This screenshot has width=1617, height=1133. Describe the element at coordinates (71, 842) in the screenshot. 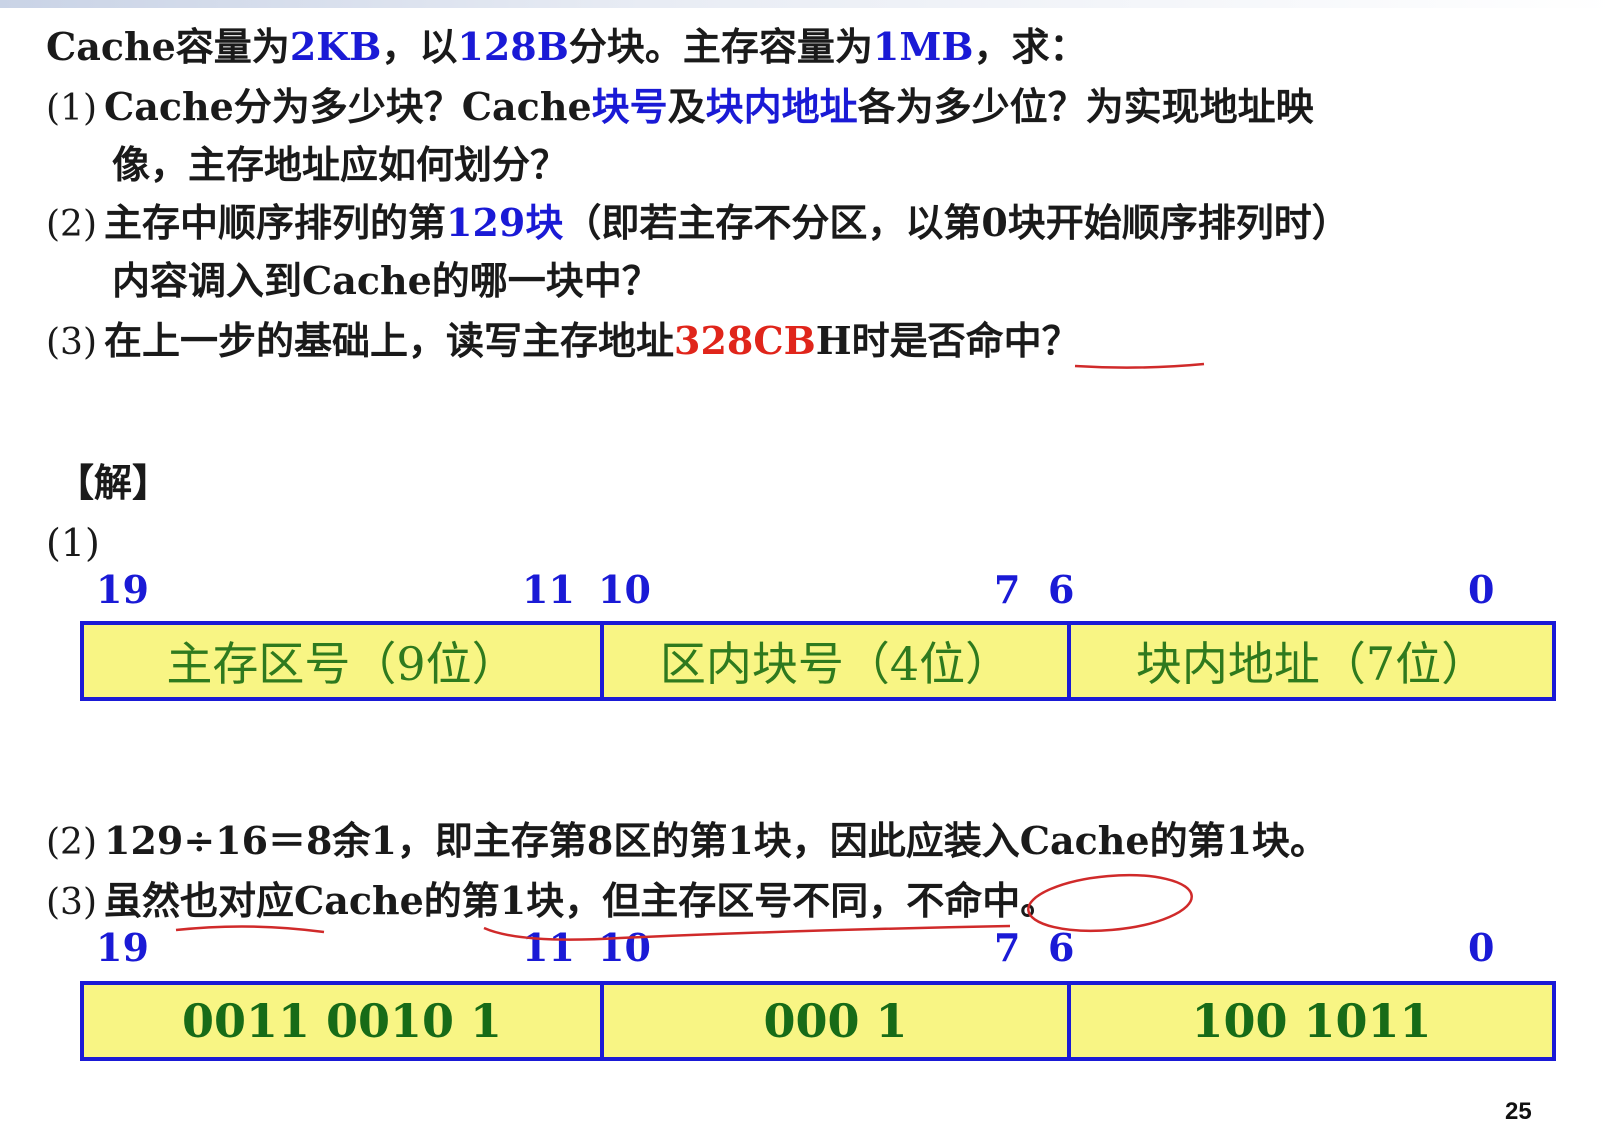

I see `a2-number: (2)` at that location.